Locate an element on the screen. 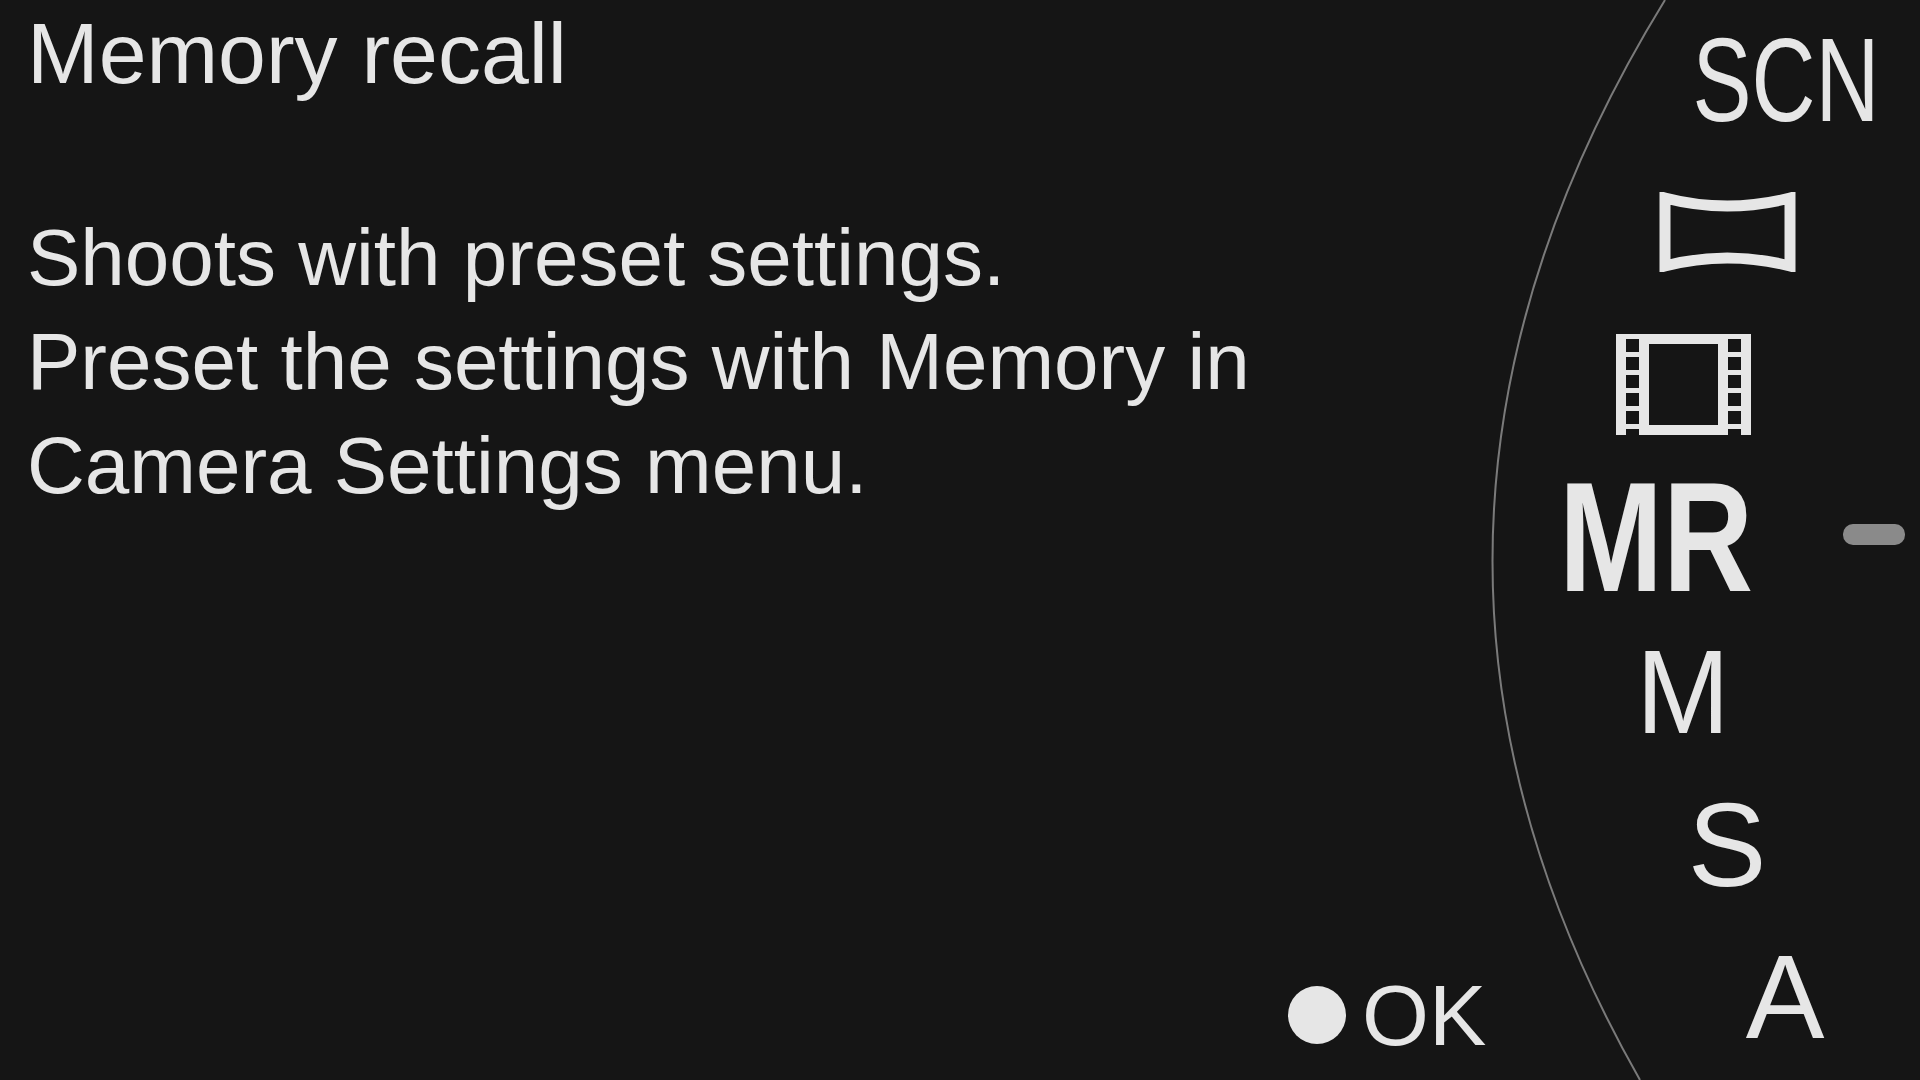 This screenshot has height=1080, width=1920. dial-pointer is located at coordinates (1874, 534).